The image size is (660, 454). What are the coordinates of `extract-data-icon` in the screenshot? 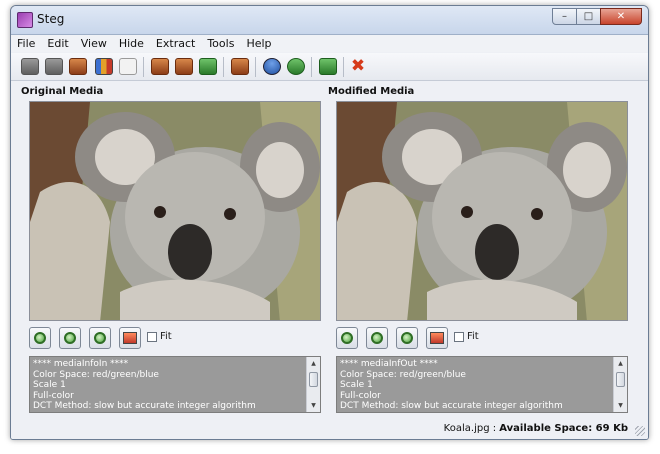 It's located at (184, 66).